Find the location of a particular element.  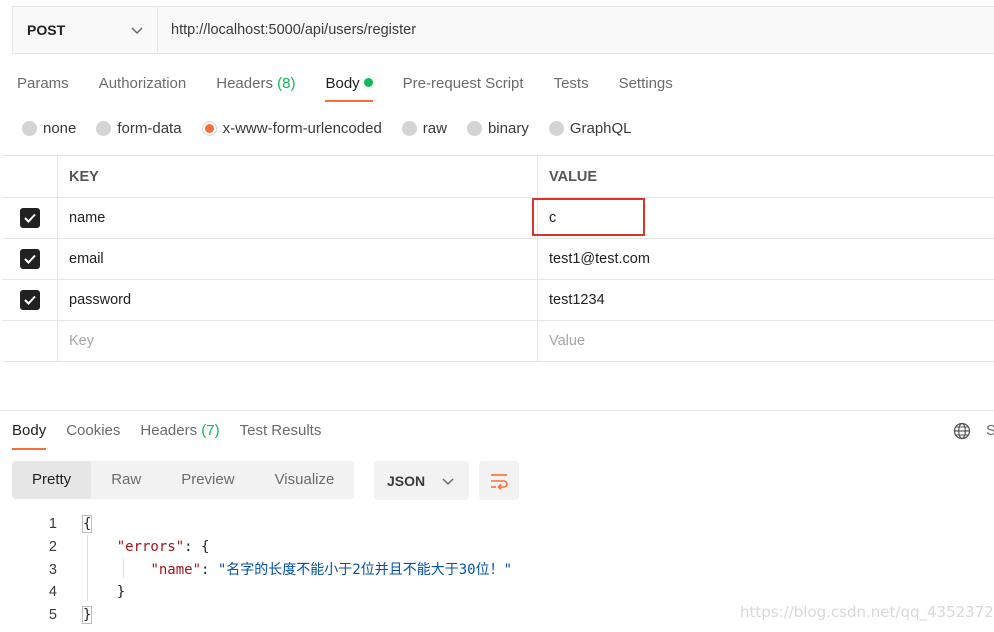

new-key-input: Key is located at coordinates (298, 341).